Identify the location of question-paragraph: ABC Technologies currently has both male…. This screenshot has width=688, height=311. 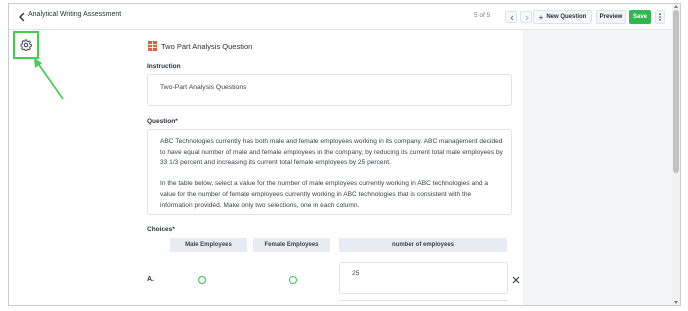
(331, 152).